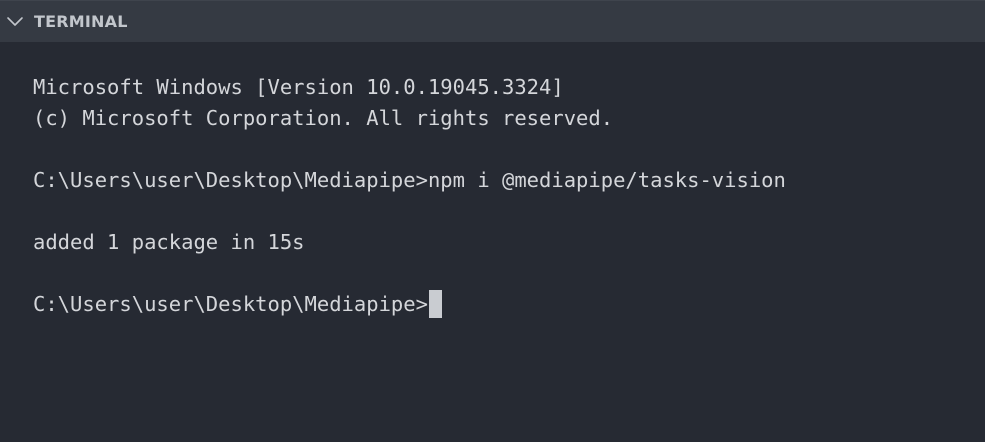  I want to click on terminal-prompt-line: C:\Users\user\Desktop\Mediapipe>, so click(237, 304).